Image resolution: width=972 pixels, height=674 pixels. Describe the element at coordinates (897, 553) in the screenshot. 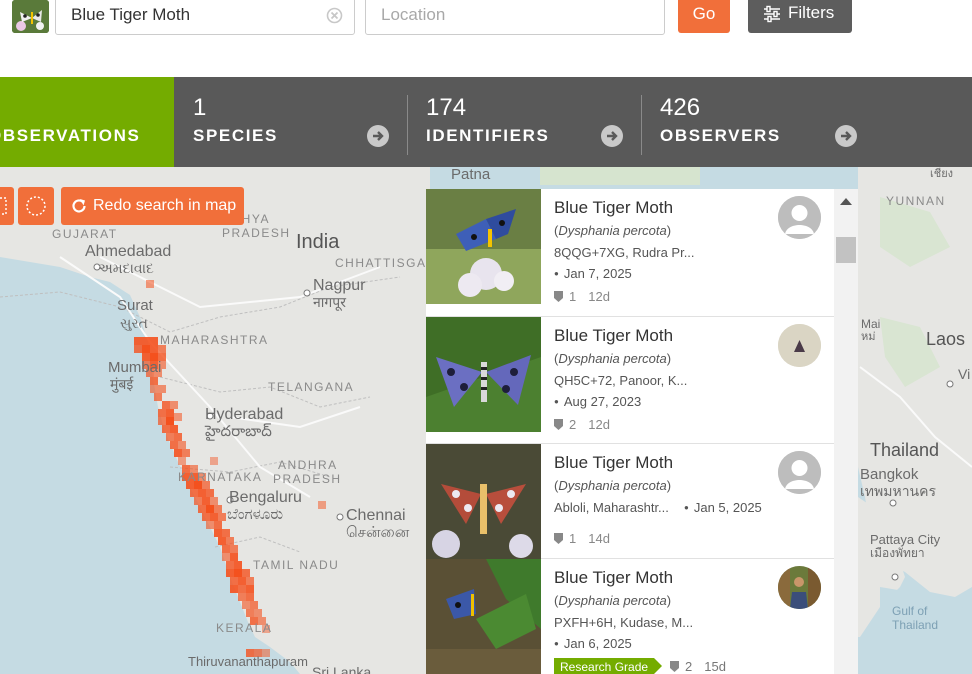

I see `map-label-pattaya-local: เมืองพัทยา` at that location.